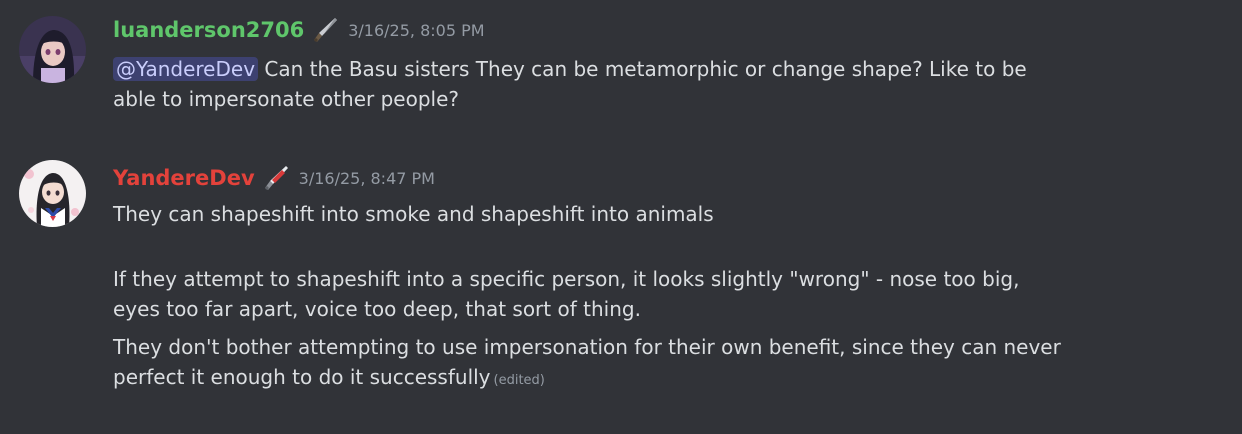 Image resolution: width=1242 pixels, height=434 pixels. Describe the element at coordinates (286, 99) in the screenshot. I see `message-line: able to impersonate other people?` at that location.